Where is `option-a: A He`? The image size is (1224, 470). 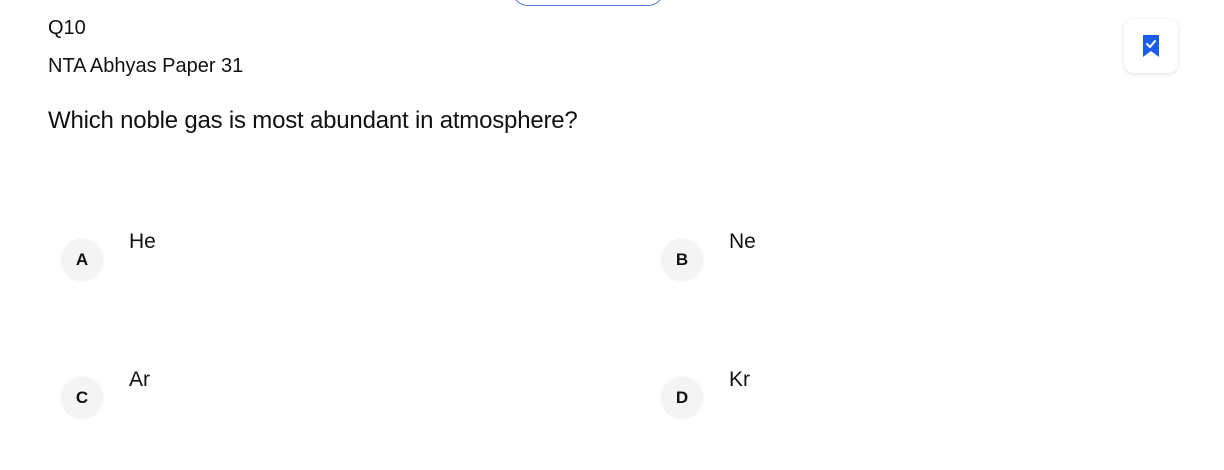 option-a: A He is located at coordinates (261, 258).